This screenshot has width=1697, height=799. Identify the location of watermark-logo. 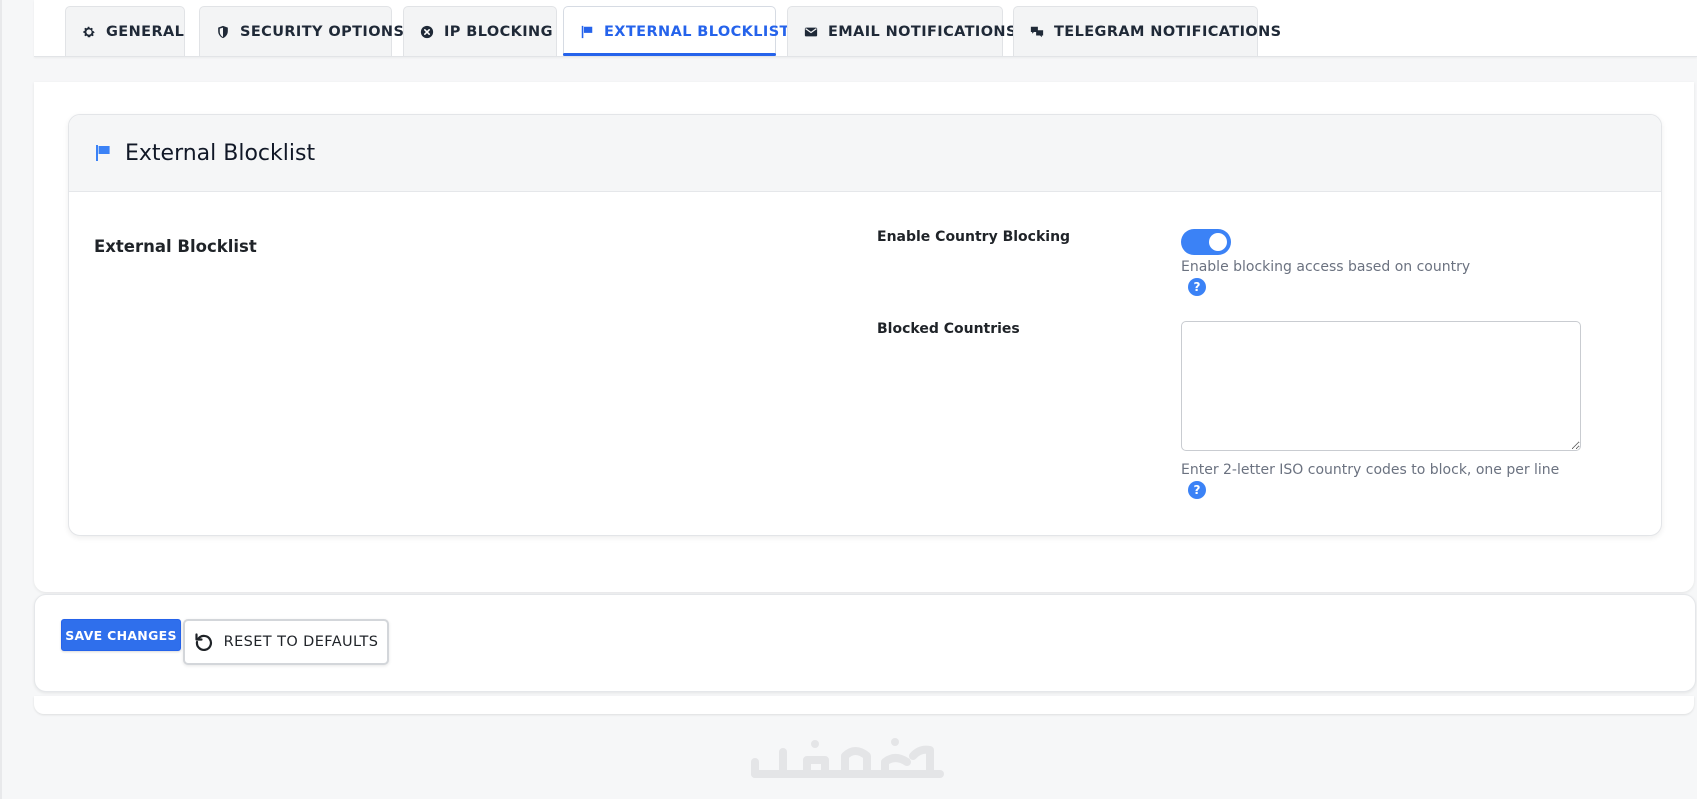
(847, 758).